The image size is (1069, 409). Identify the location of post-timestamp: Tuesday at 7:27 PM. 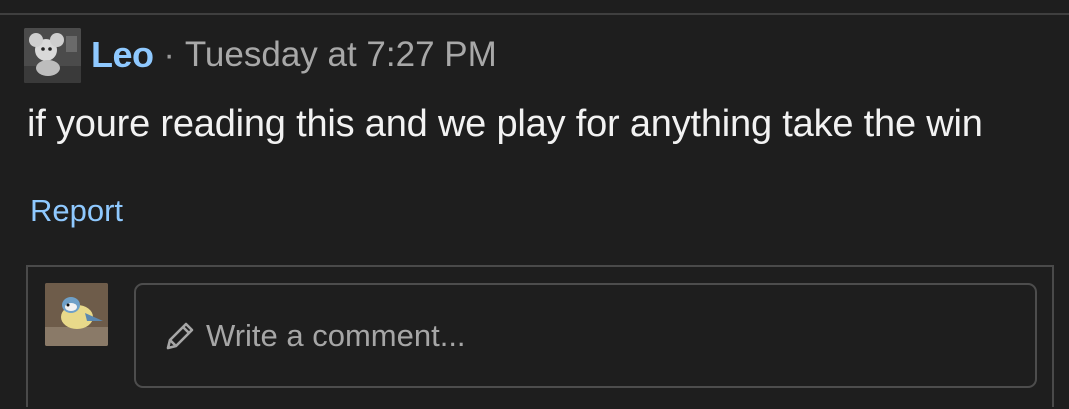
(341, 55).